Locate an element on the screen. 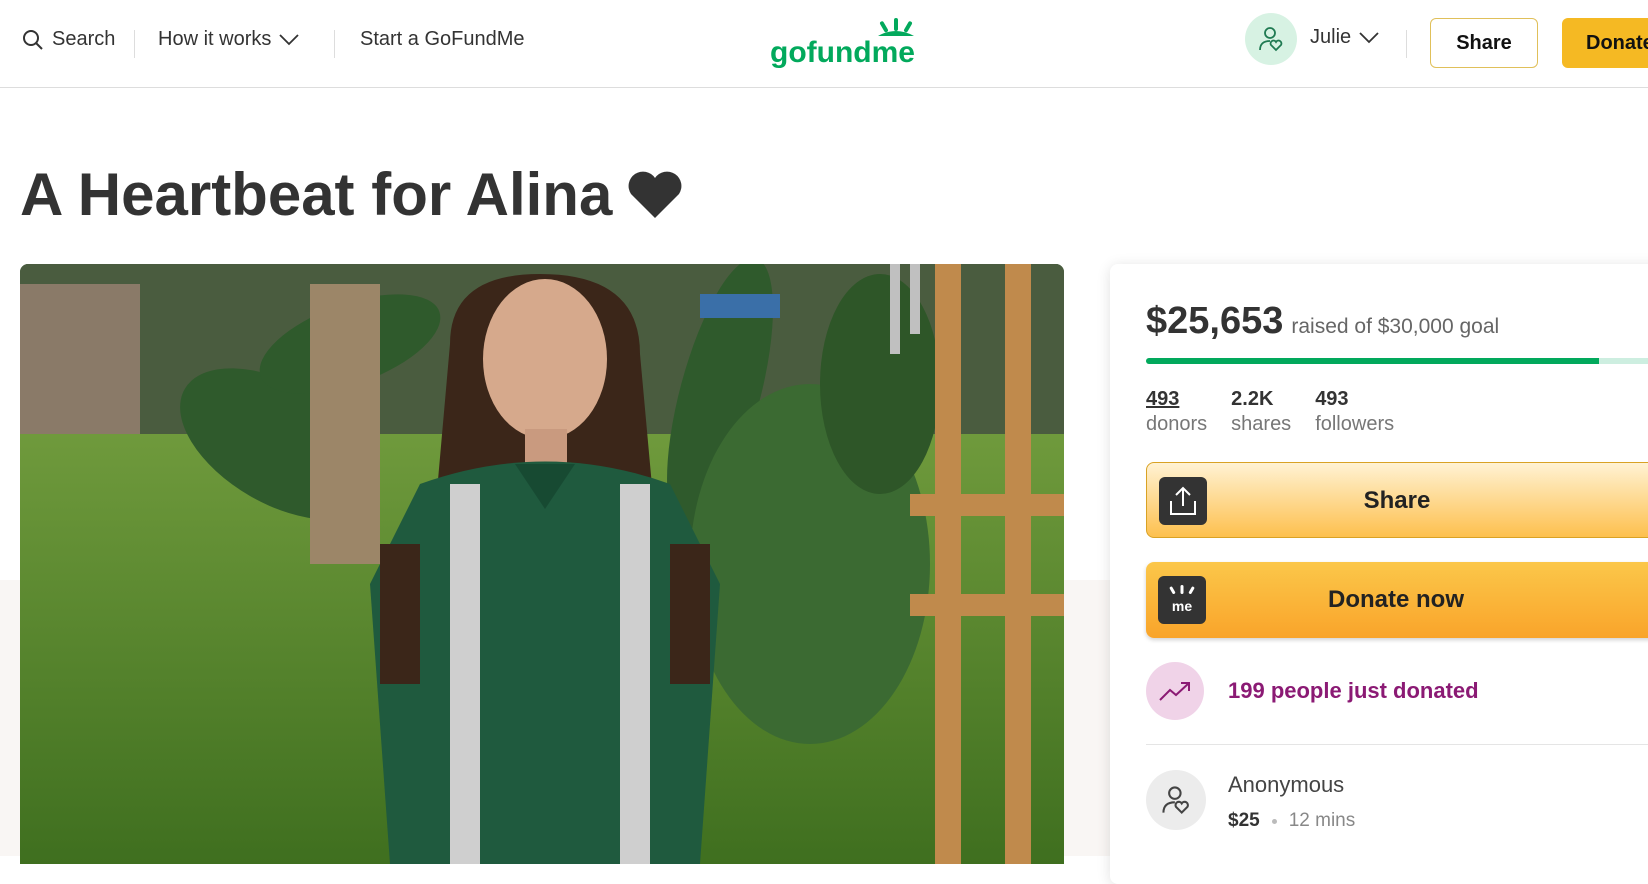 Image resolution: width=1648 pixels, height=884 pixels. share-button: Share is located at coordinates (1397, 500).